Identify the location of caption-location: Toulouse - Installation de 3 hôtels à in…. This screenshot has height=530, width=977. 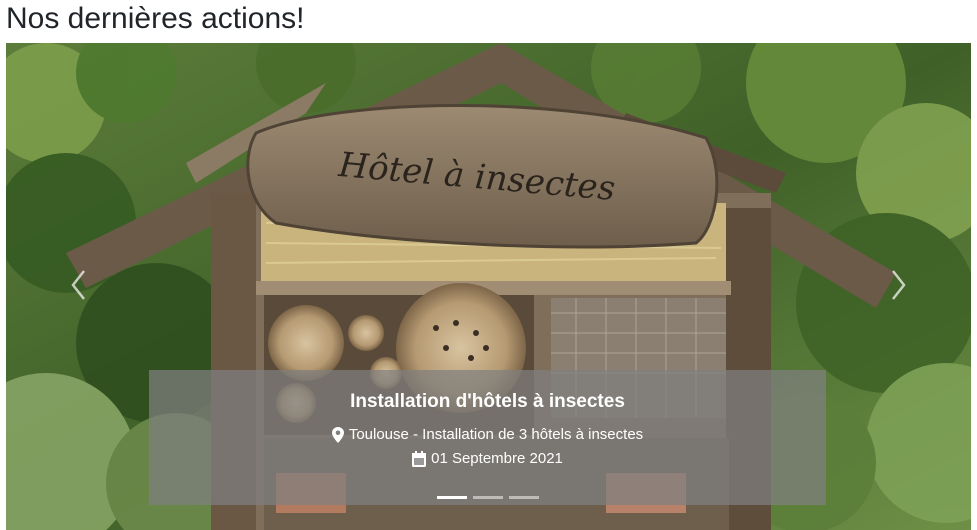
(487, 435).